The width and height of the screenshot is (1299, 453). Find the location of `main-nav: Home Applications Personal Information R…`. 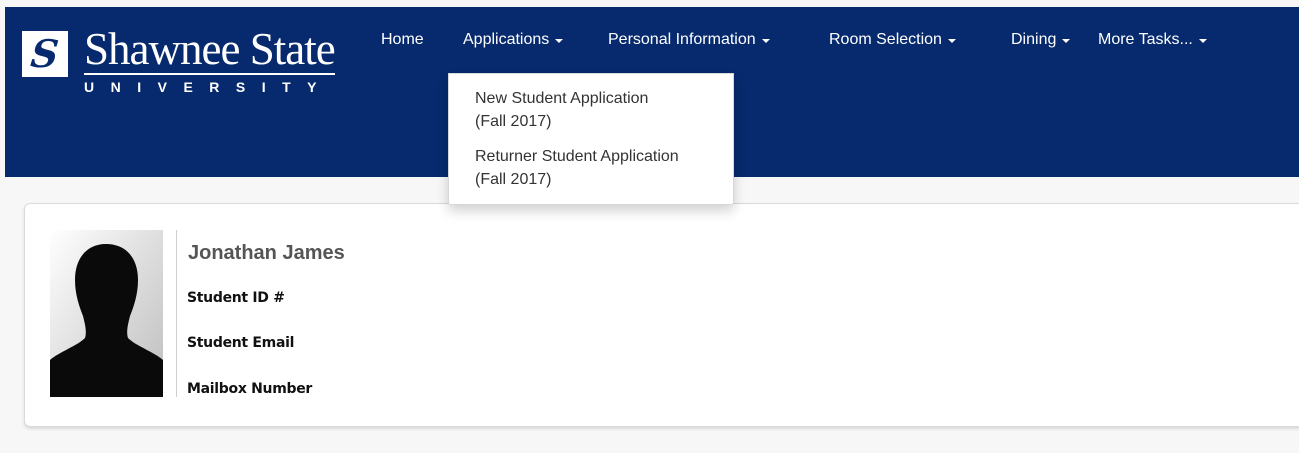

main-nav: Home Applications Personal Information R… is located at coordinates (652, 43).